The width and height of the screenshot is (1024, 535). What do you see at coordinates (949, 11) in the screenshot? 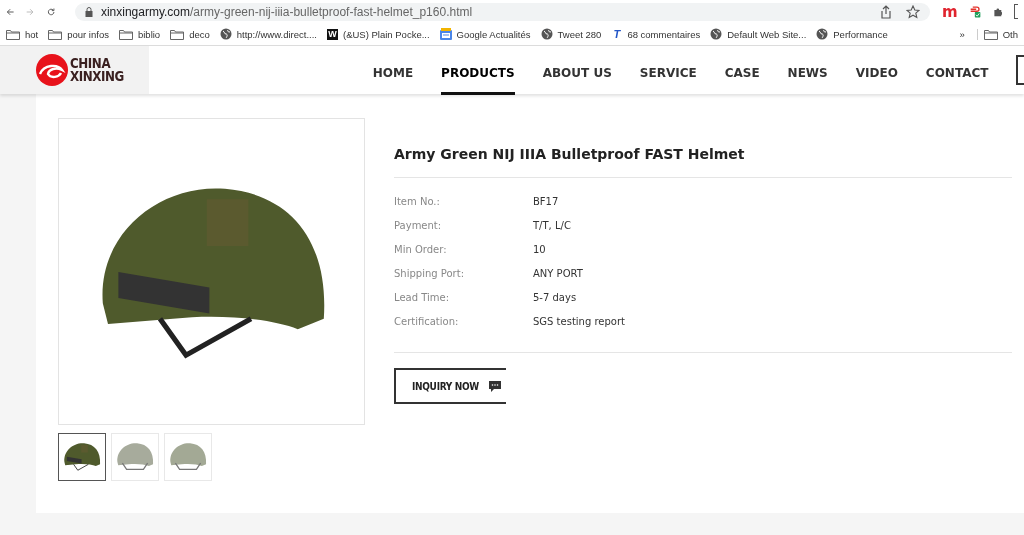
I see `extension-icon: m` at bounding box center [949, 11].